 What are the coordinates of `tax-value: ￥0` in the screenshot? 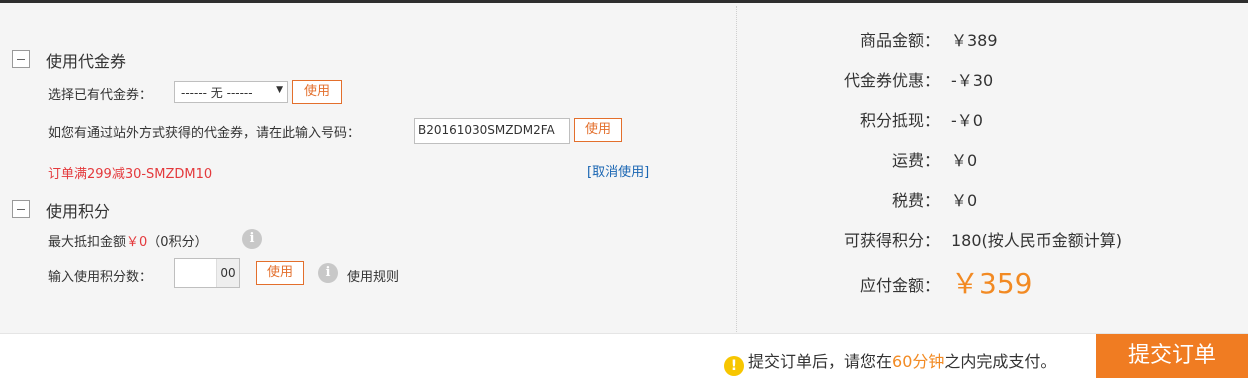 It's located at (964, 200).